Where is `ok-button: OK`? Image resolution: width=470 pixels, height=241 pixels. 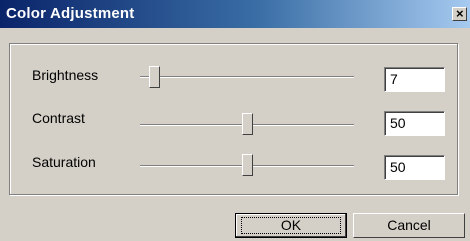 ok-button: OK is located at coordinates (291, 225).